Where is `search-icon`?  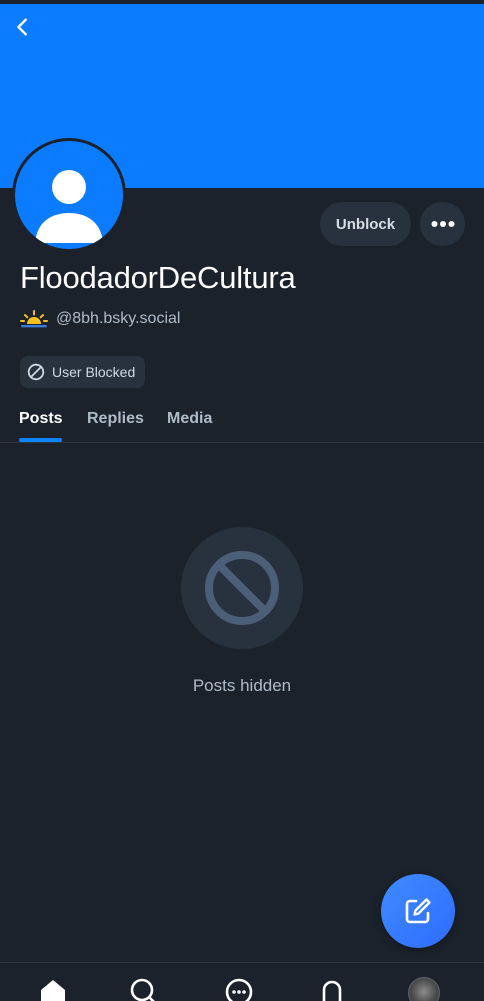 search-icon is located at coordinates (144, 989).